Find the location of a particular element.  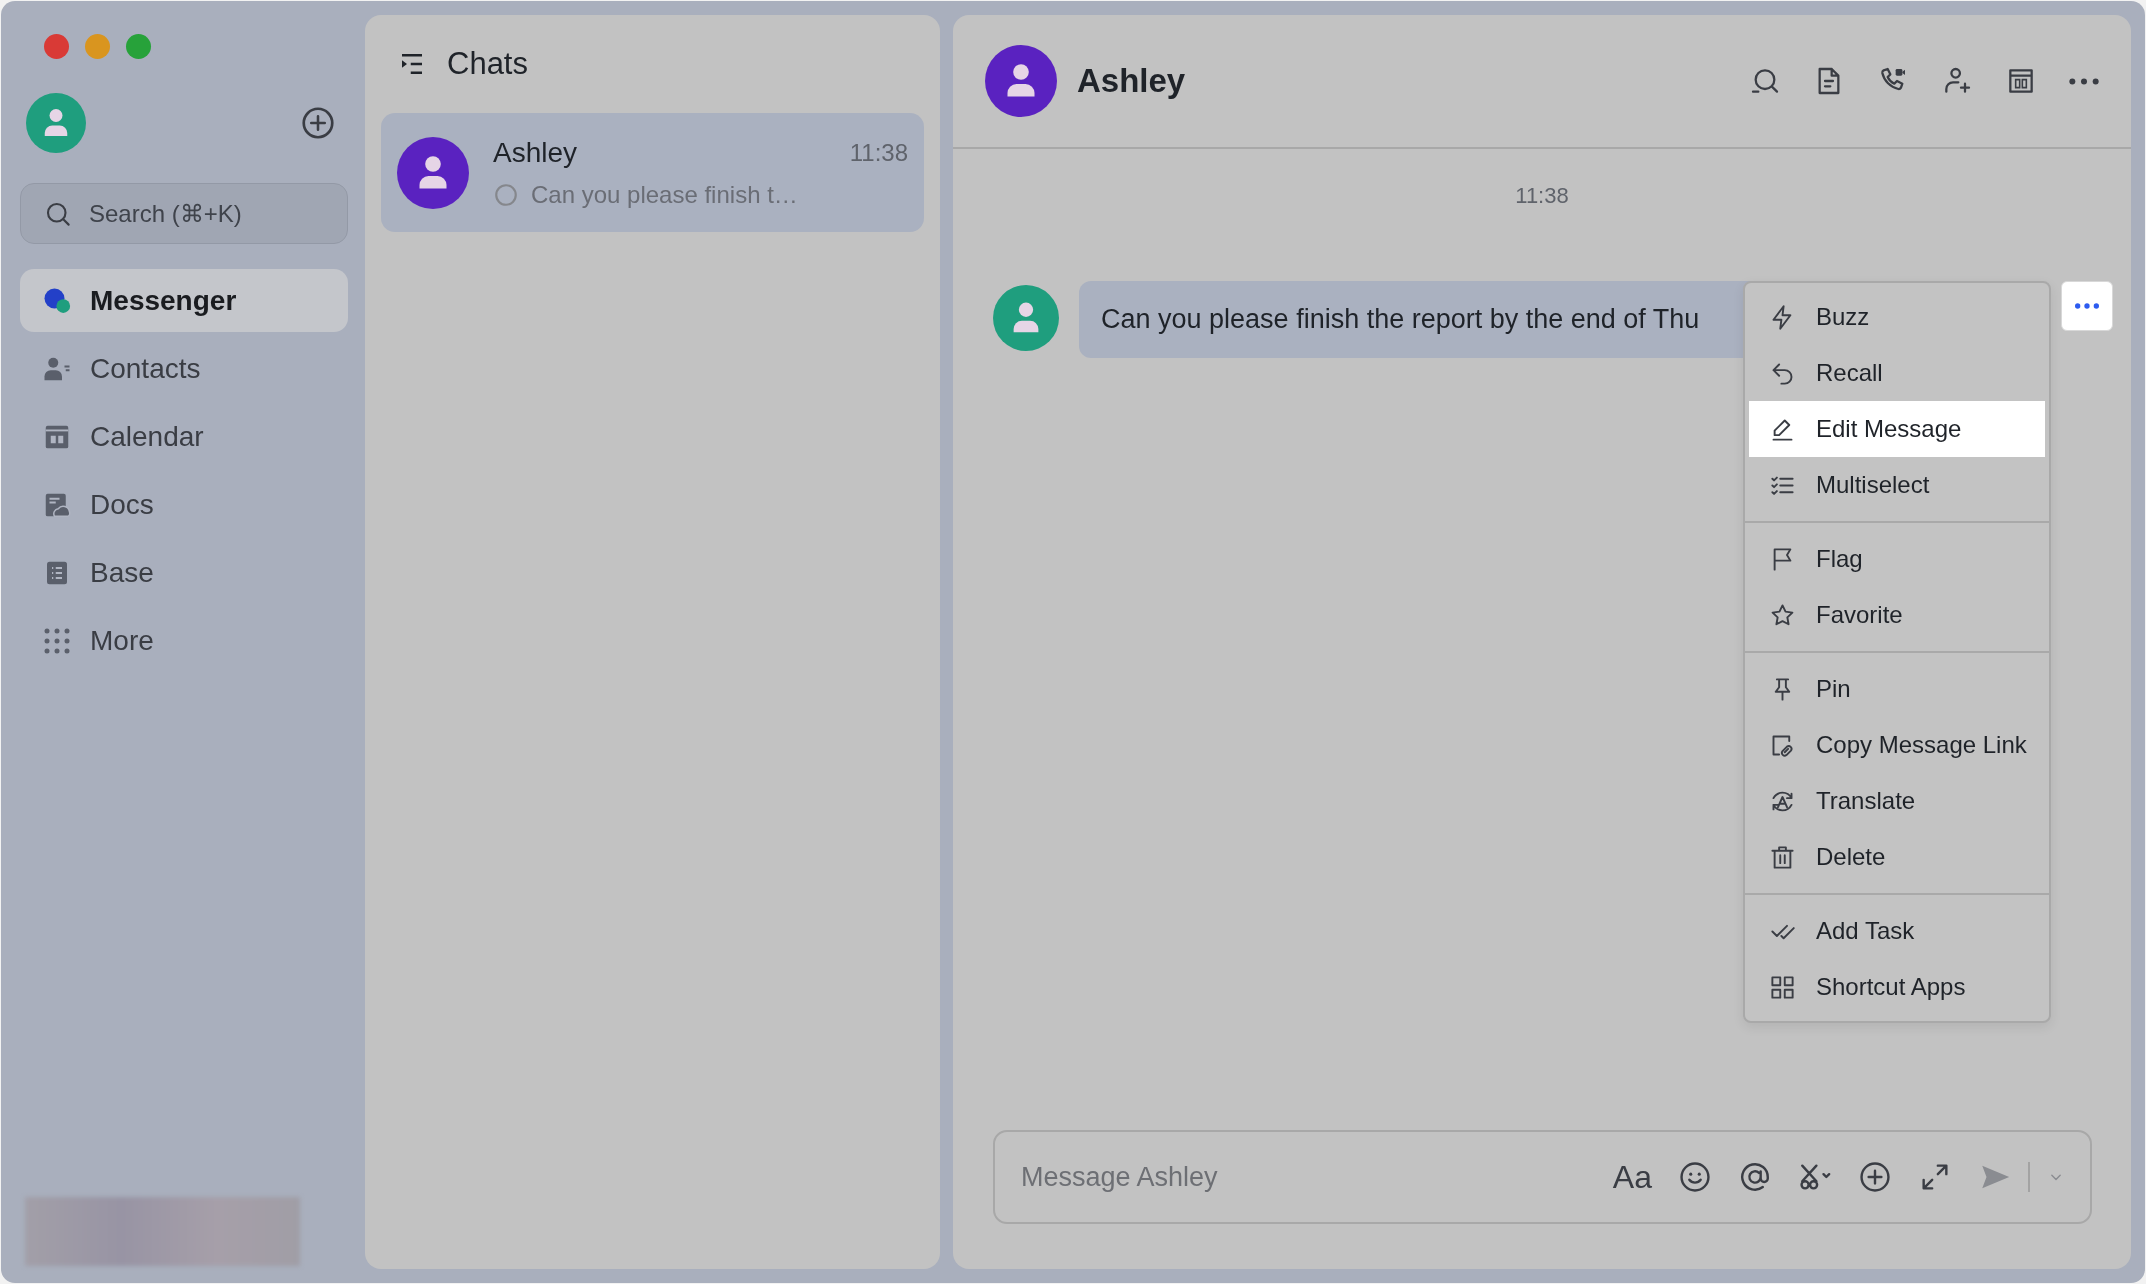

mention-icon is located at coordinates (1755, 1177).